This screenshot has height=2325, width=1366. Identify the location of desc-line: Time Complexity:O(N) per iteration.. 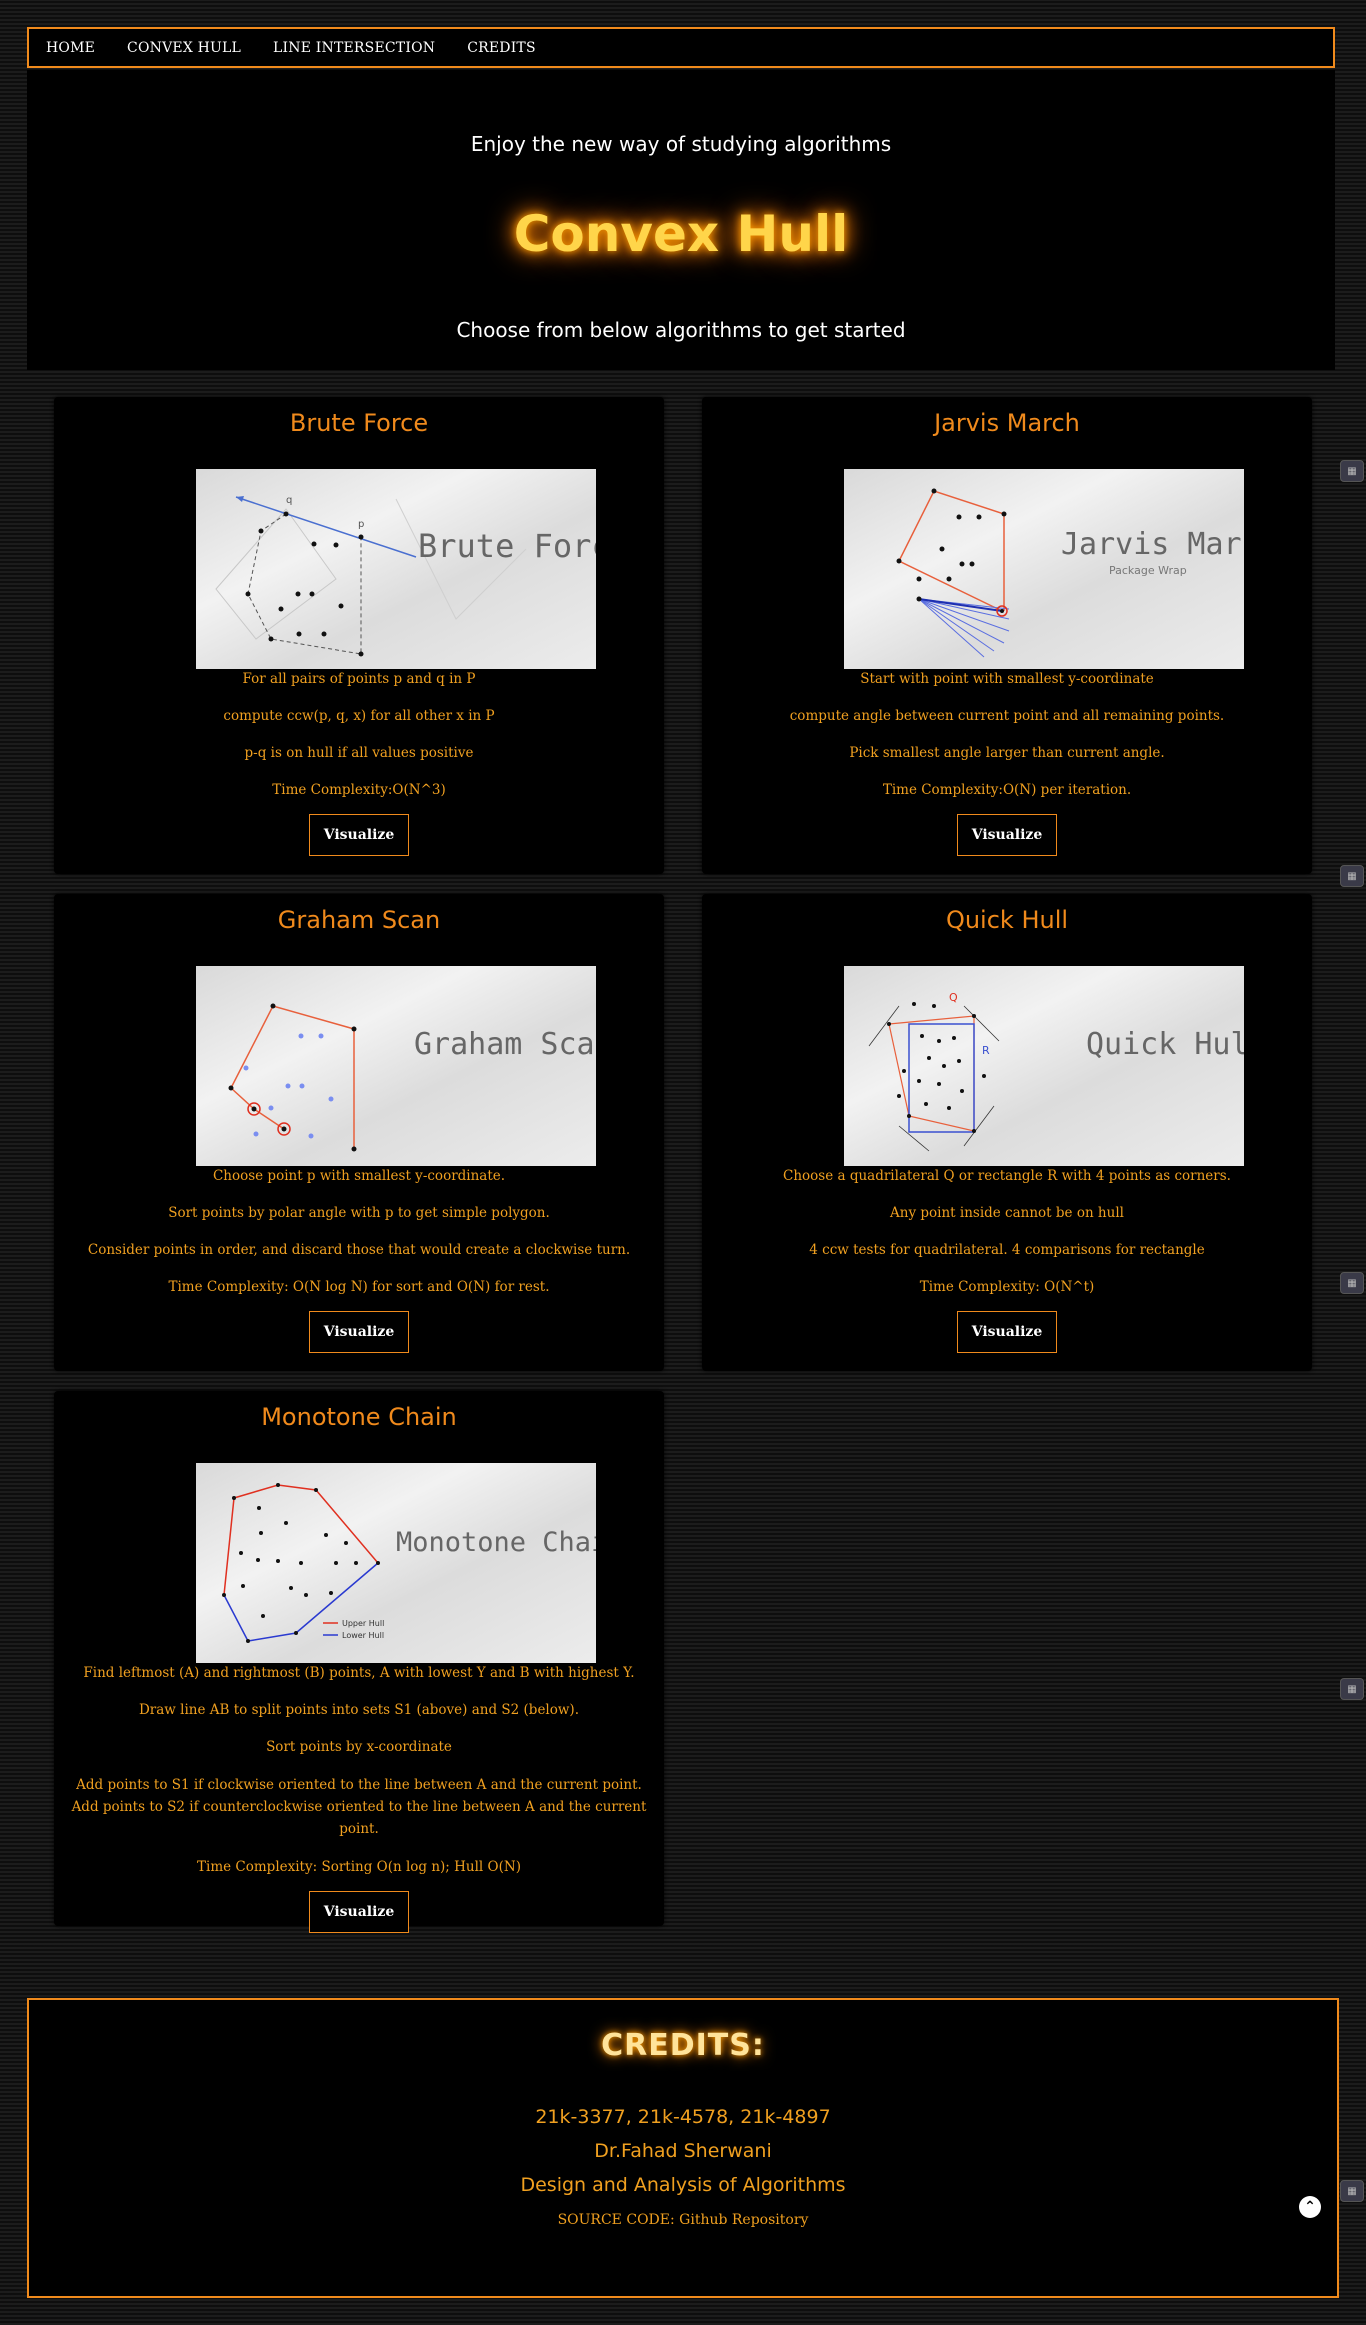
(1007, 790).